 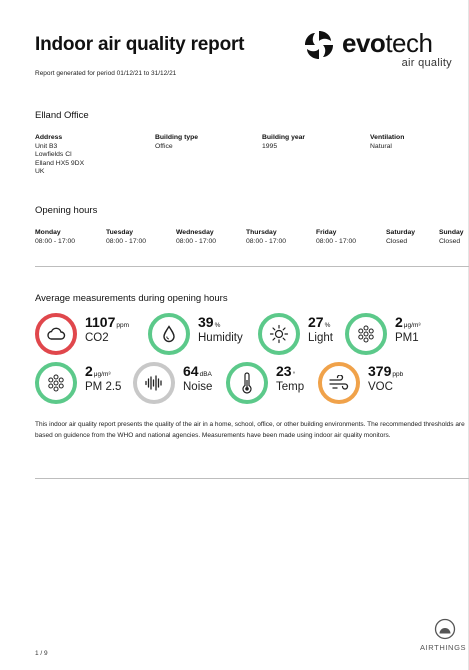 I want to click on wind-icon, so click(x=339, y=382).